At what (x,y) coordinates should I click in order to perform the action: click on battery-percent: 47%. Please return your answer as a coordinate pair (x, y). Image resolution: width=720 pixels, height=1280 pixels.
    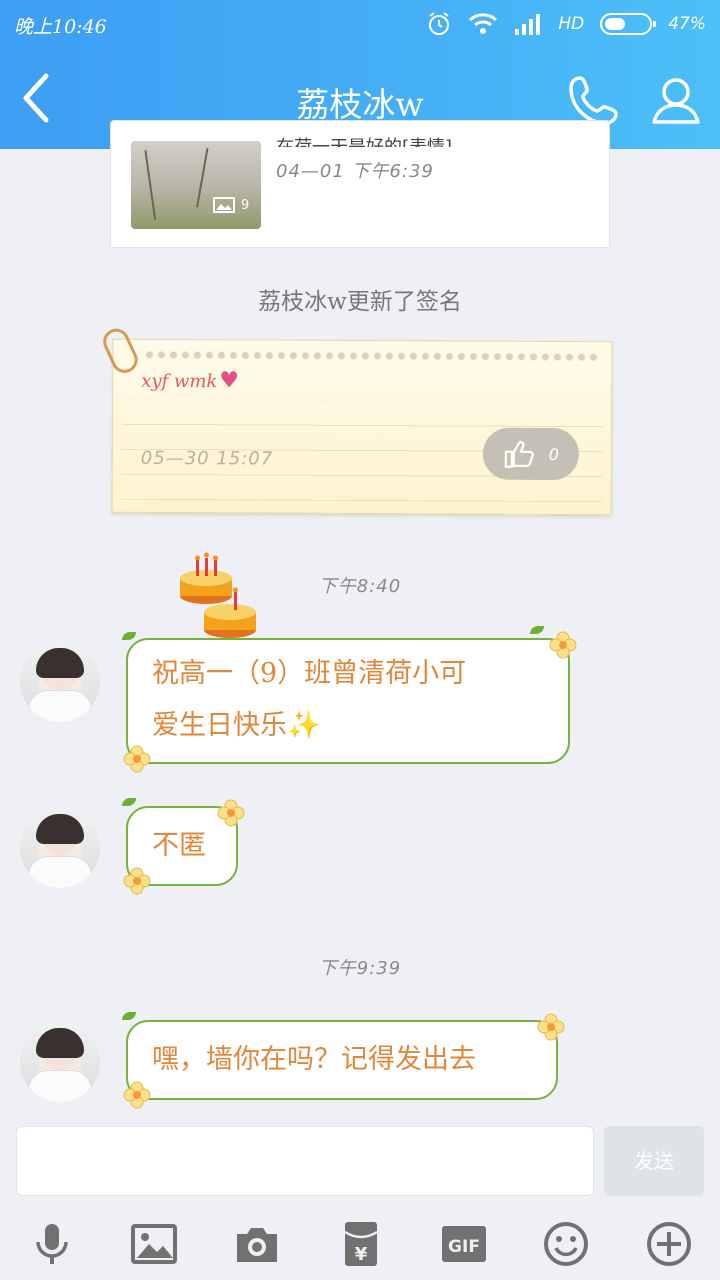
    Looking at the image, I should click on (687, 24).